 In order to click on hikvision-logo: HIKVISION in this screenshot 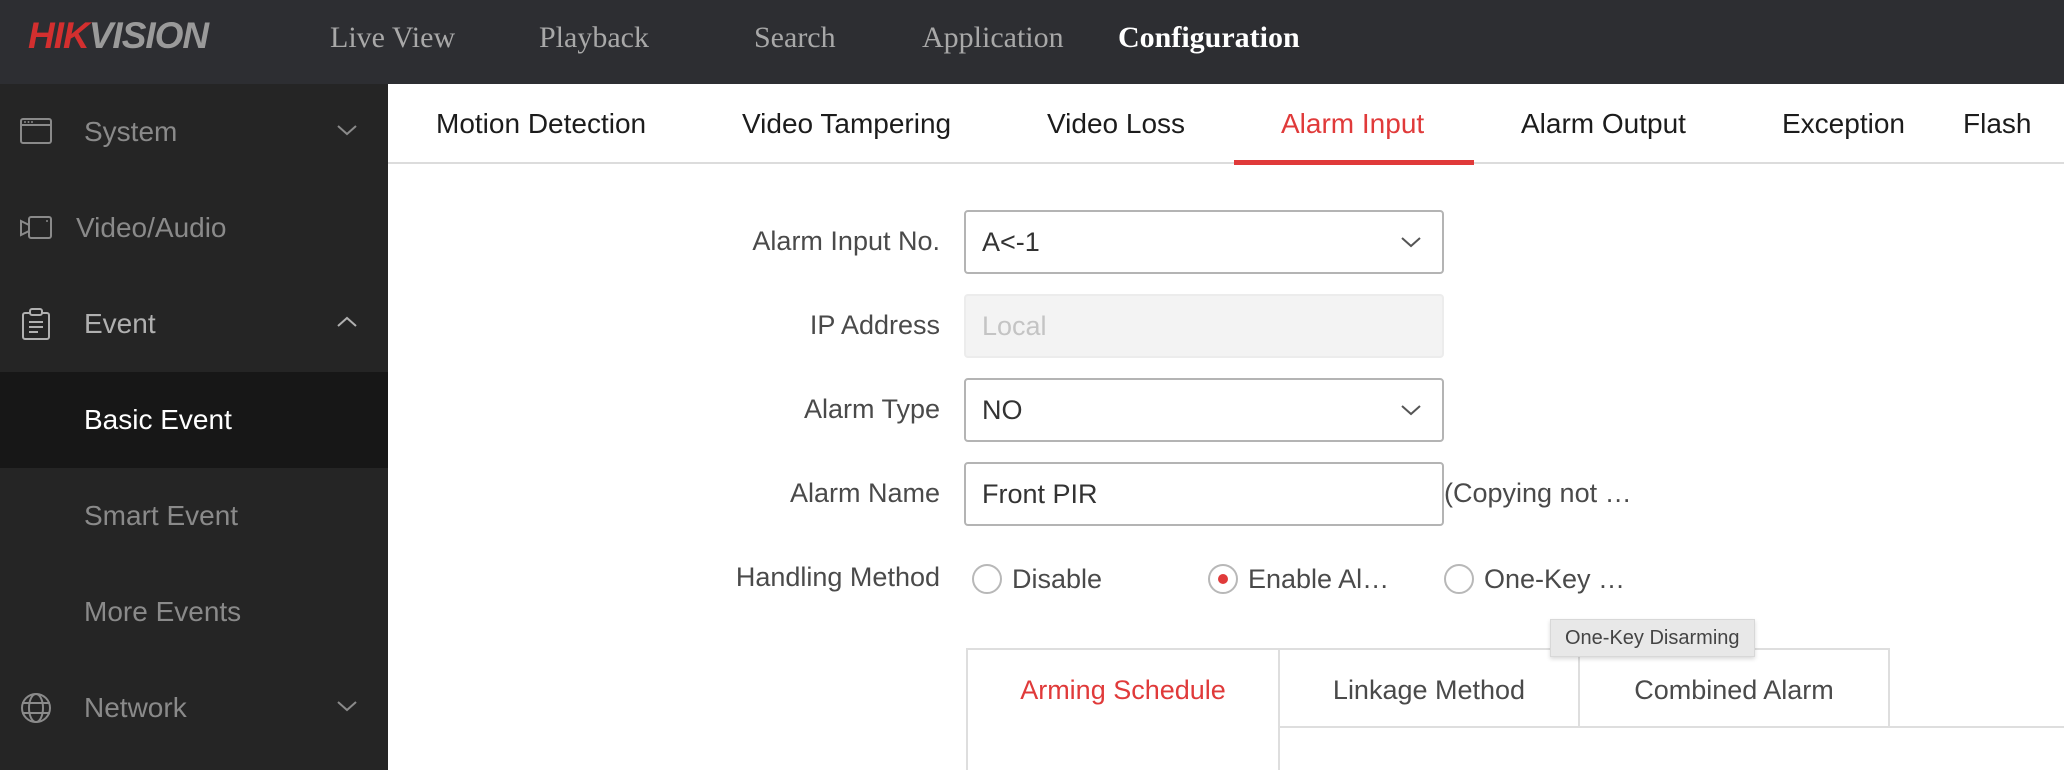, I will do `click(118, 36)`.